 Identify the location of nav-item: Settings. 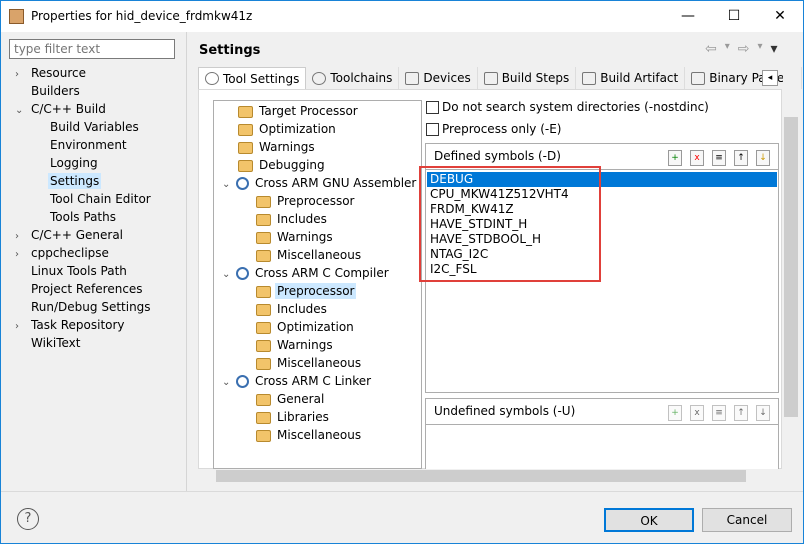
(99, 181).